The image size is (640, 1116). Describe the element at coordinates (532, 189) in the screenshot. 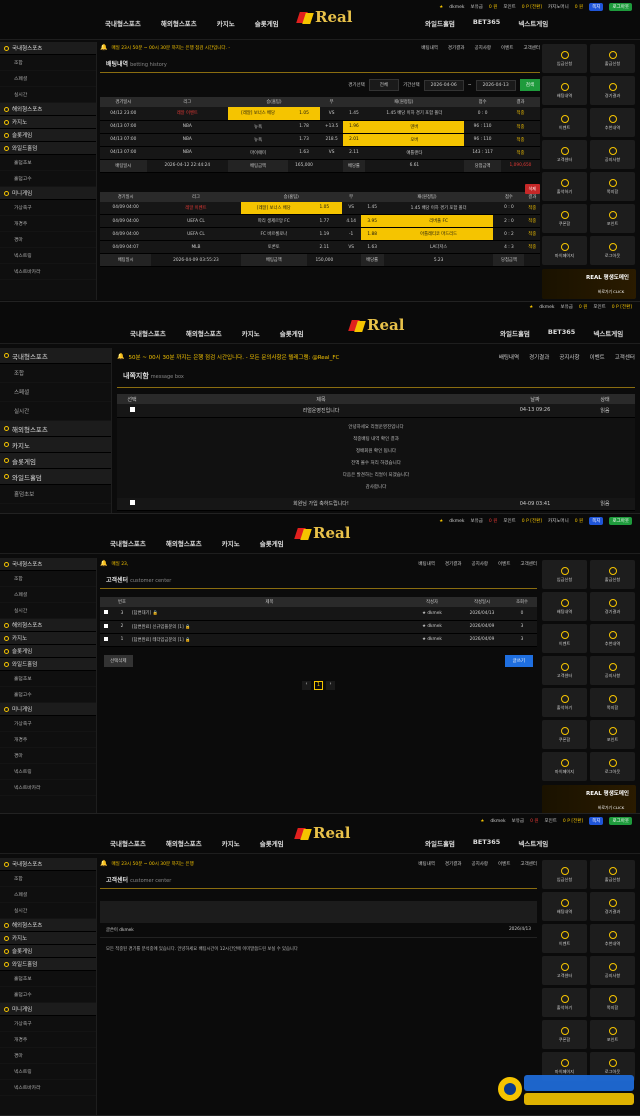

I see `delete-button: 삭제` at that location.